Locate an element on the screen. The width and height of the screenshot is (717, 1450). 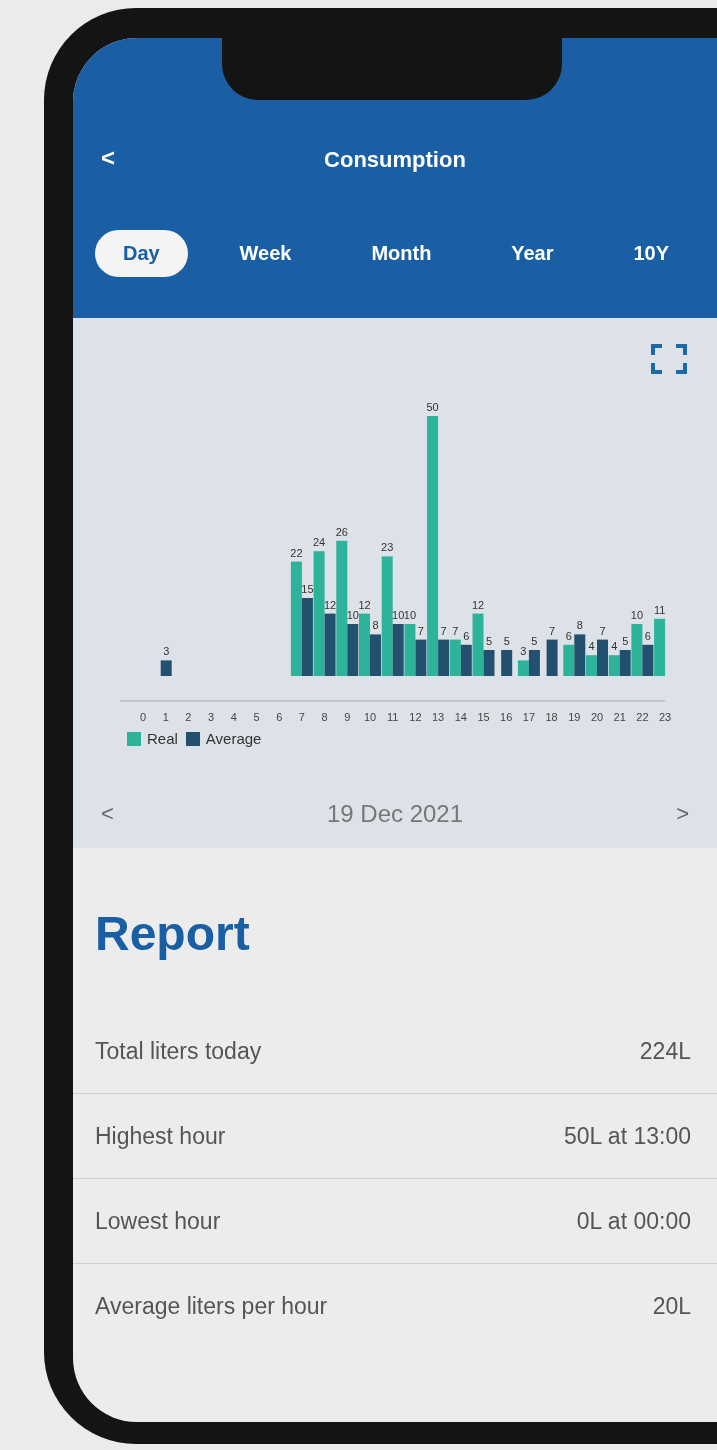
axis-label: 19 is located at coordinates (574, 717).